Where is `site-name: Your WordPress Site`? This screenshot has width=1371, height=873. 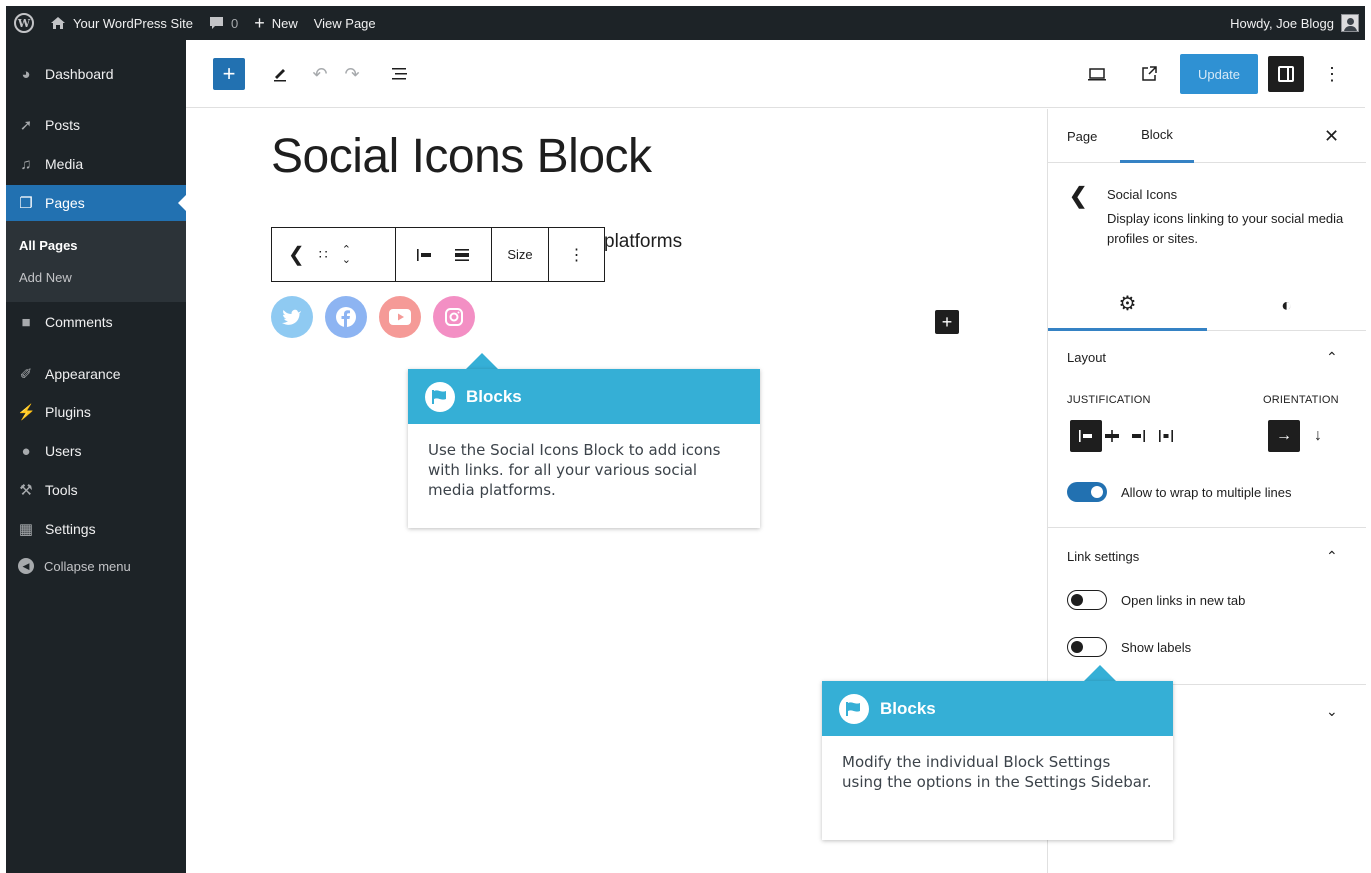
site-name: Your WordPress Site is located at coordinates (133, 23).